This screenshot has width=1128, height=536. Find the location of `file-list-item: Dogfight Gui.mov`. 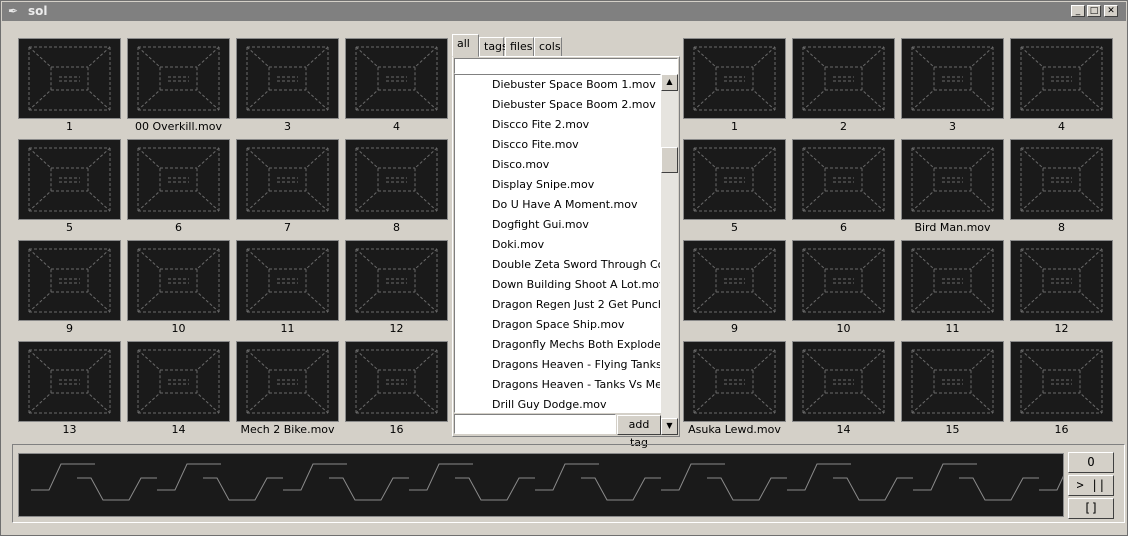

file-list-item: Dogfight Gui.mov is located at coordinates (557, 225).